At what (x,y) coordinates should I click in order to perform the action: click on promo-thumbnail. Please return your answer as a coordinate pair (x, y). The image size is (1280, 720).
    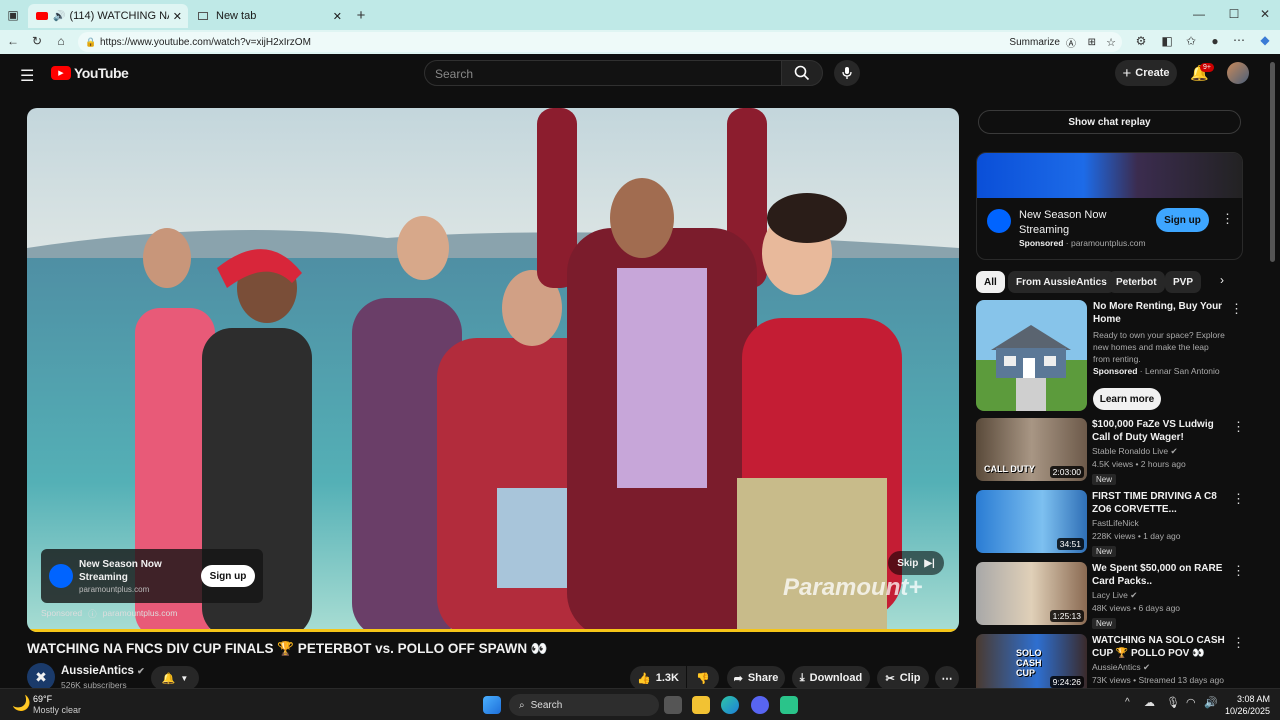
    Looking at the image, I should click on (1031, 355).